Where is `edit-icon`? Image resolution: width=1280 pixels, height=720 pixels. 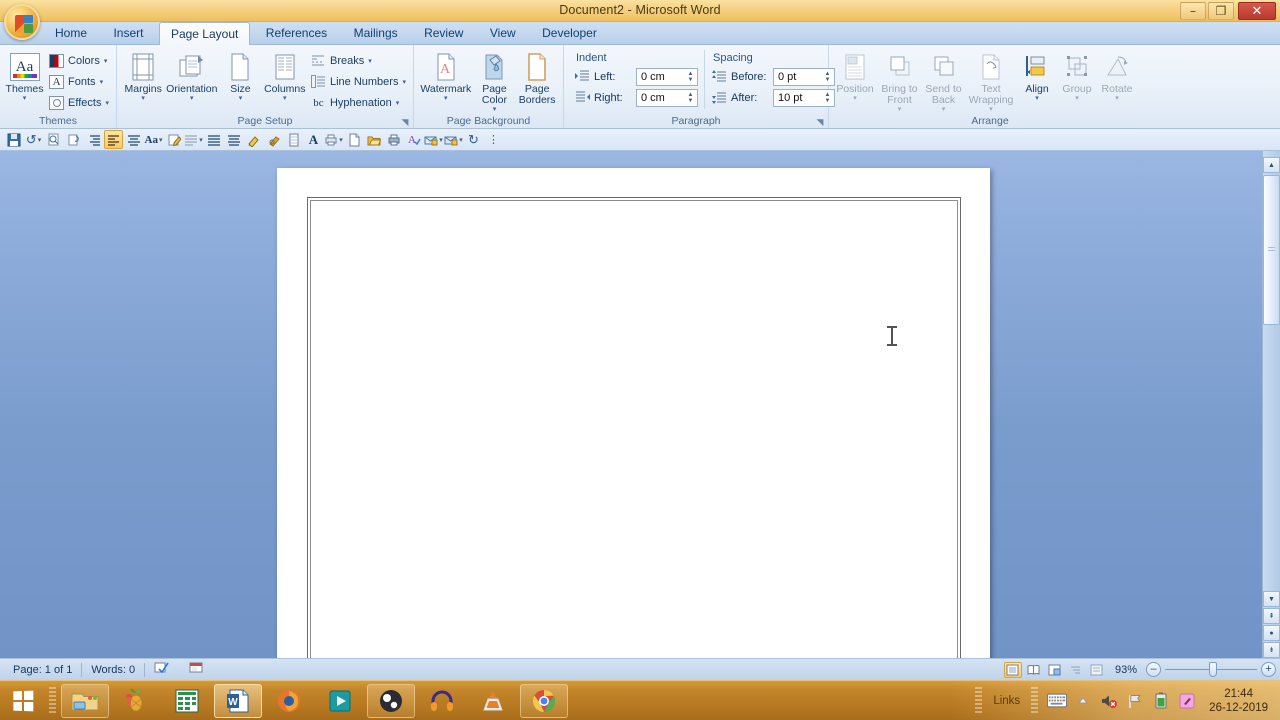
edit-icon is located at coordinates (173, 139).